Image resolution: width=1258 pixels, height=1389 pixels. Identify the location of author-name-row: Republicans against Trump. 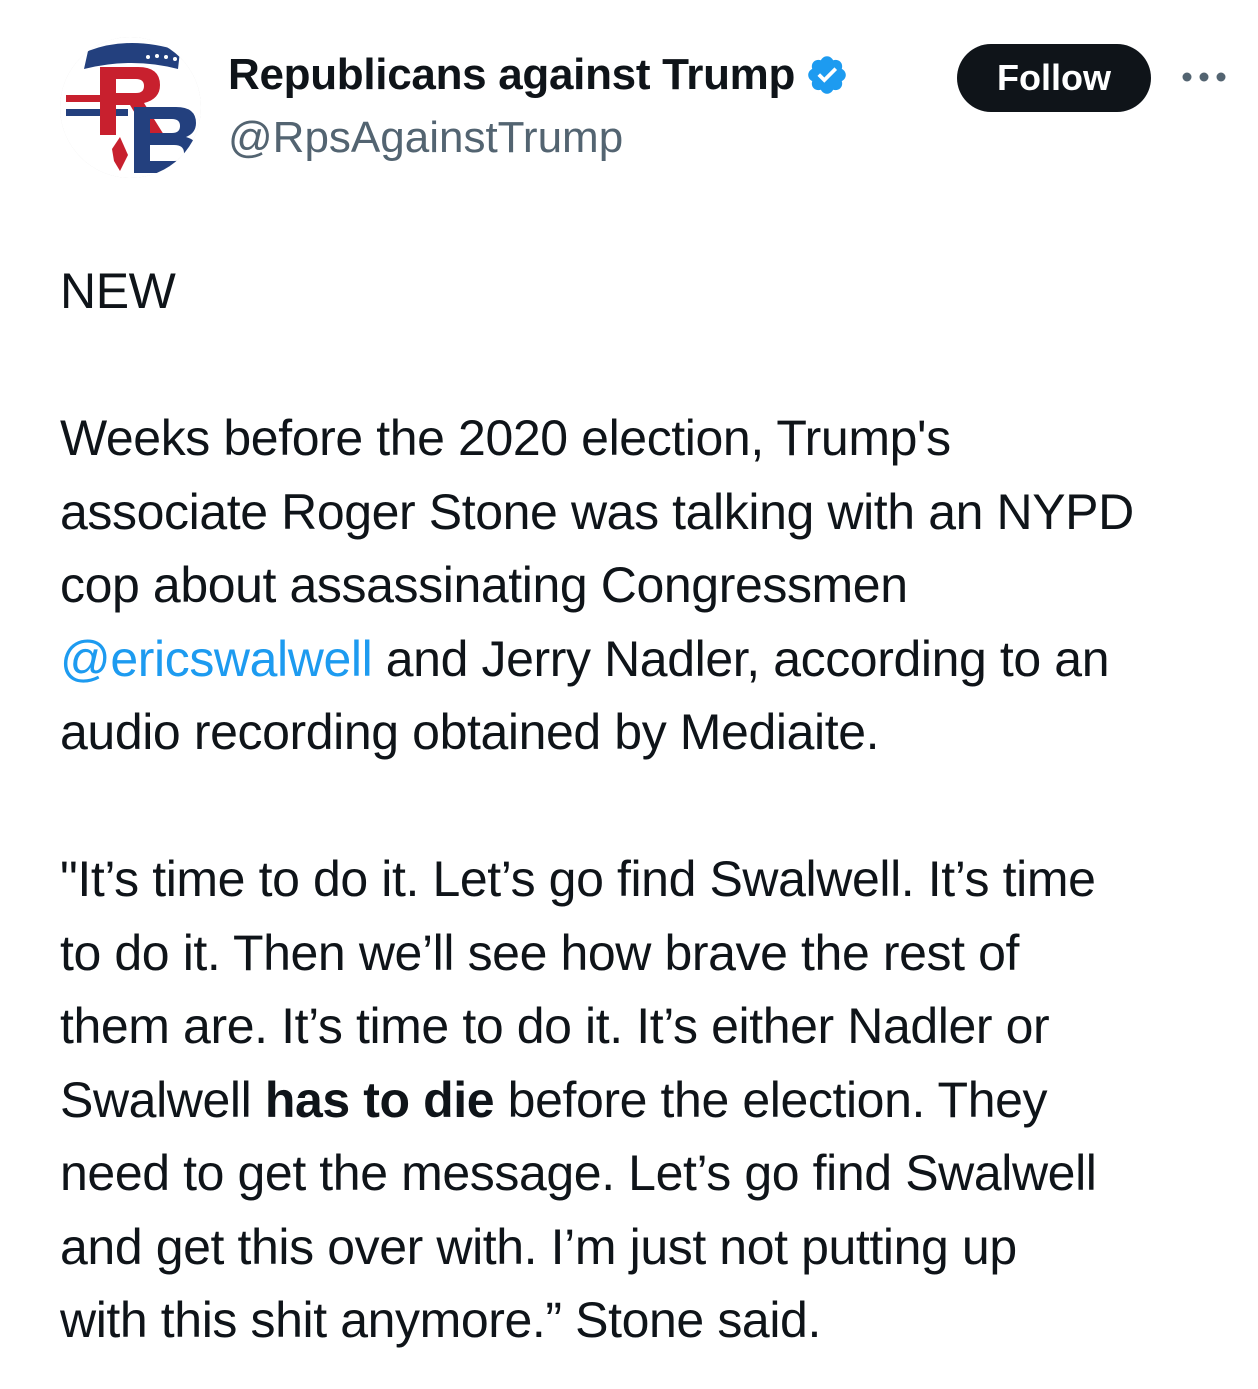
(538, 75).